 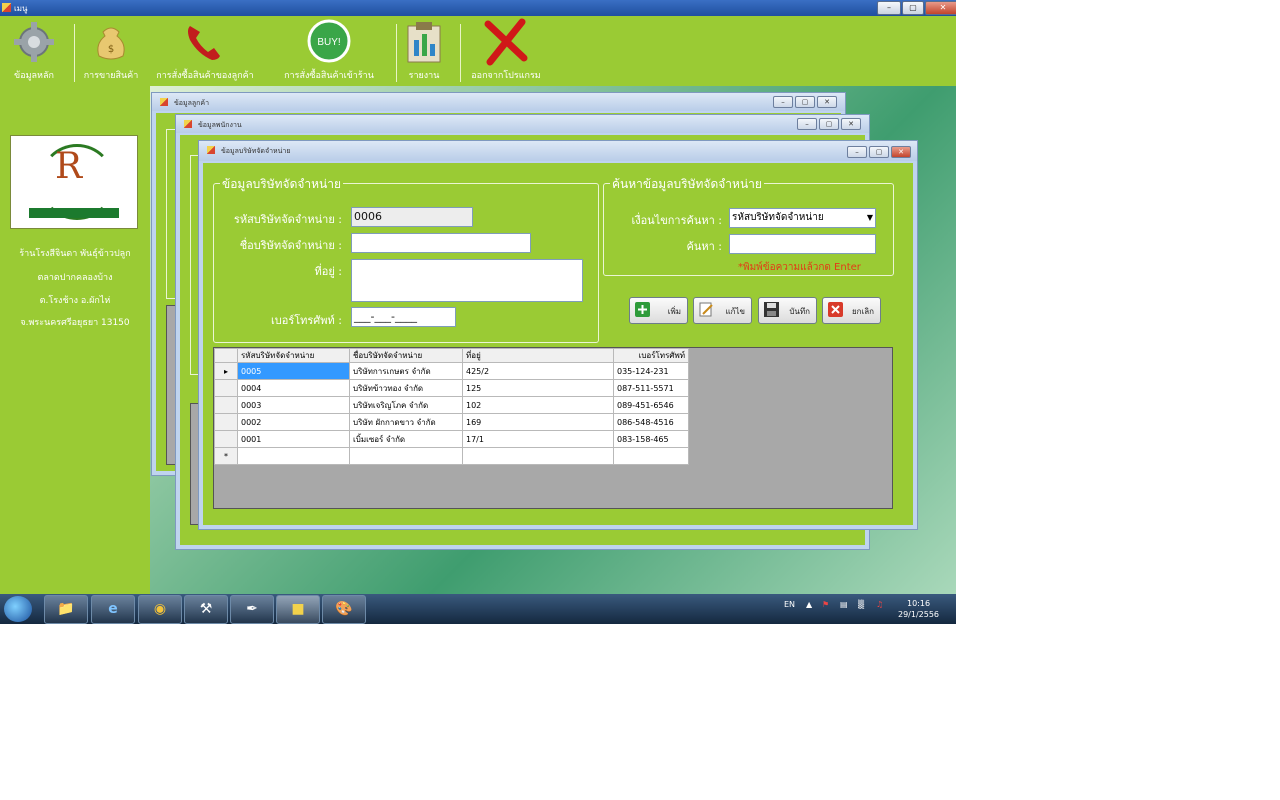 I want to click on add-button: เพิ่ม, so click(x=658, y=310).